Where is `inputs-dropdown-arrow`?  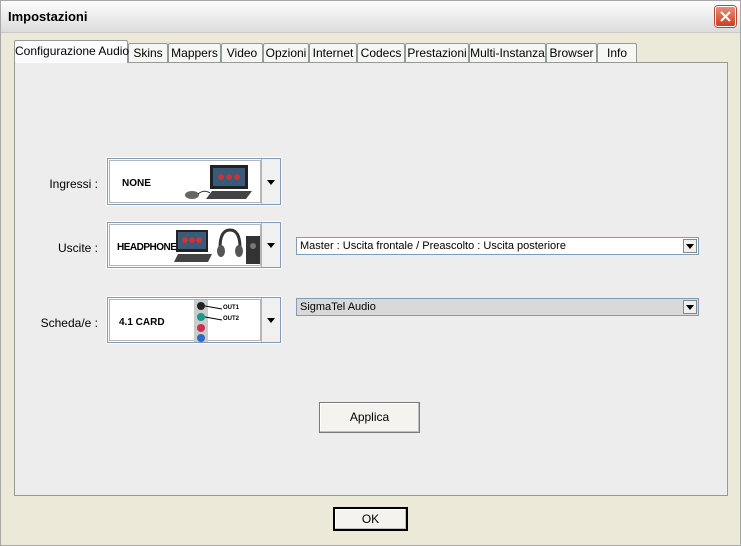 inputs-dropdown-arrow is located at coordinates (270, 181).